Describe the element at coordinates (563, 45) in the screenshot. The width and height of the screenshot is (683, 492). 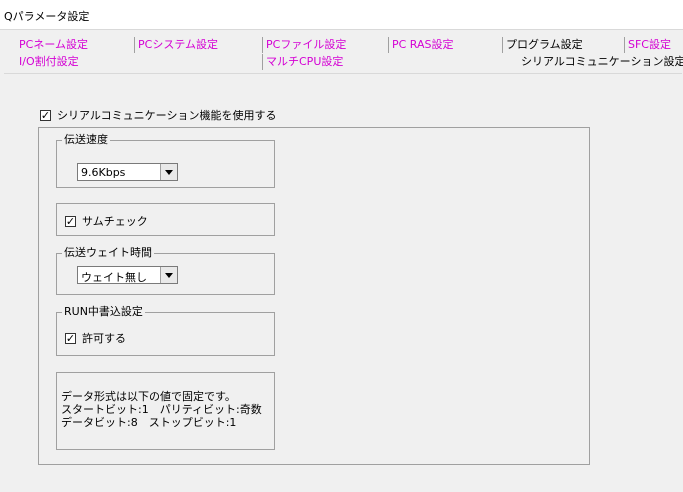
I see `tab-program: プログラム設定` at that location.